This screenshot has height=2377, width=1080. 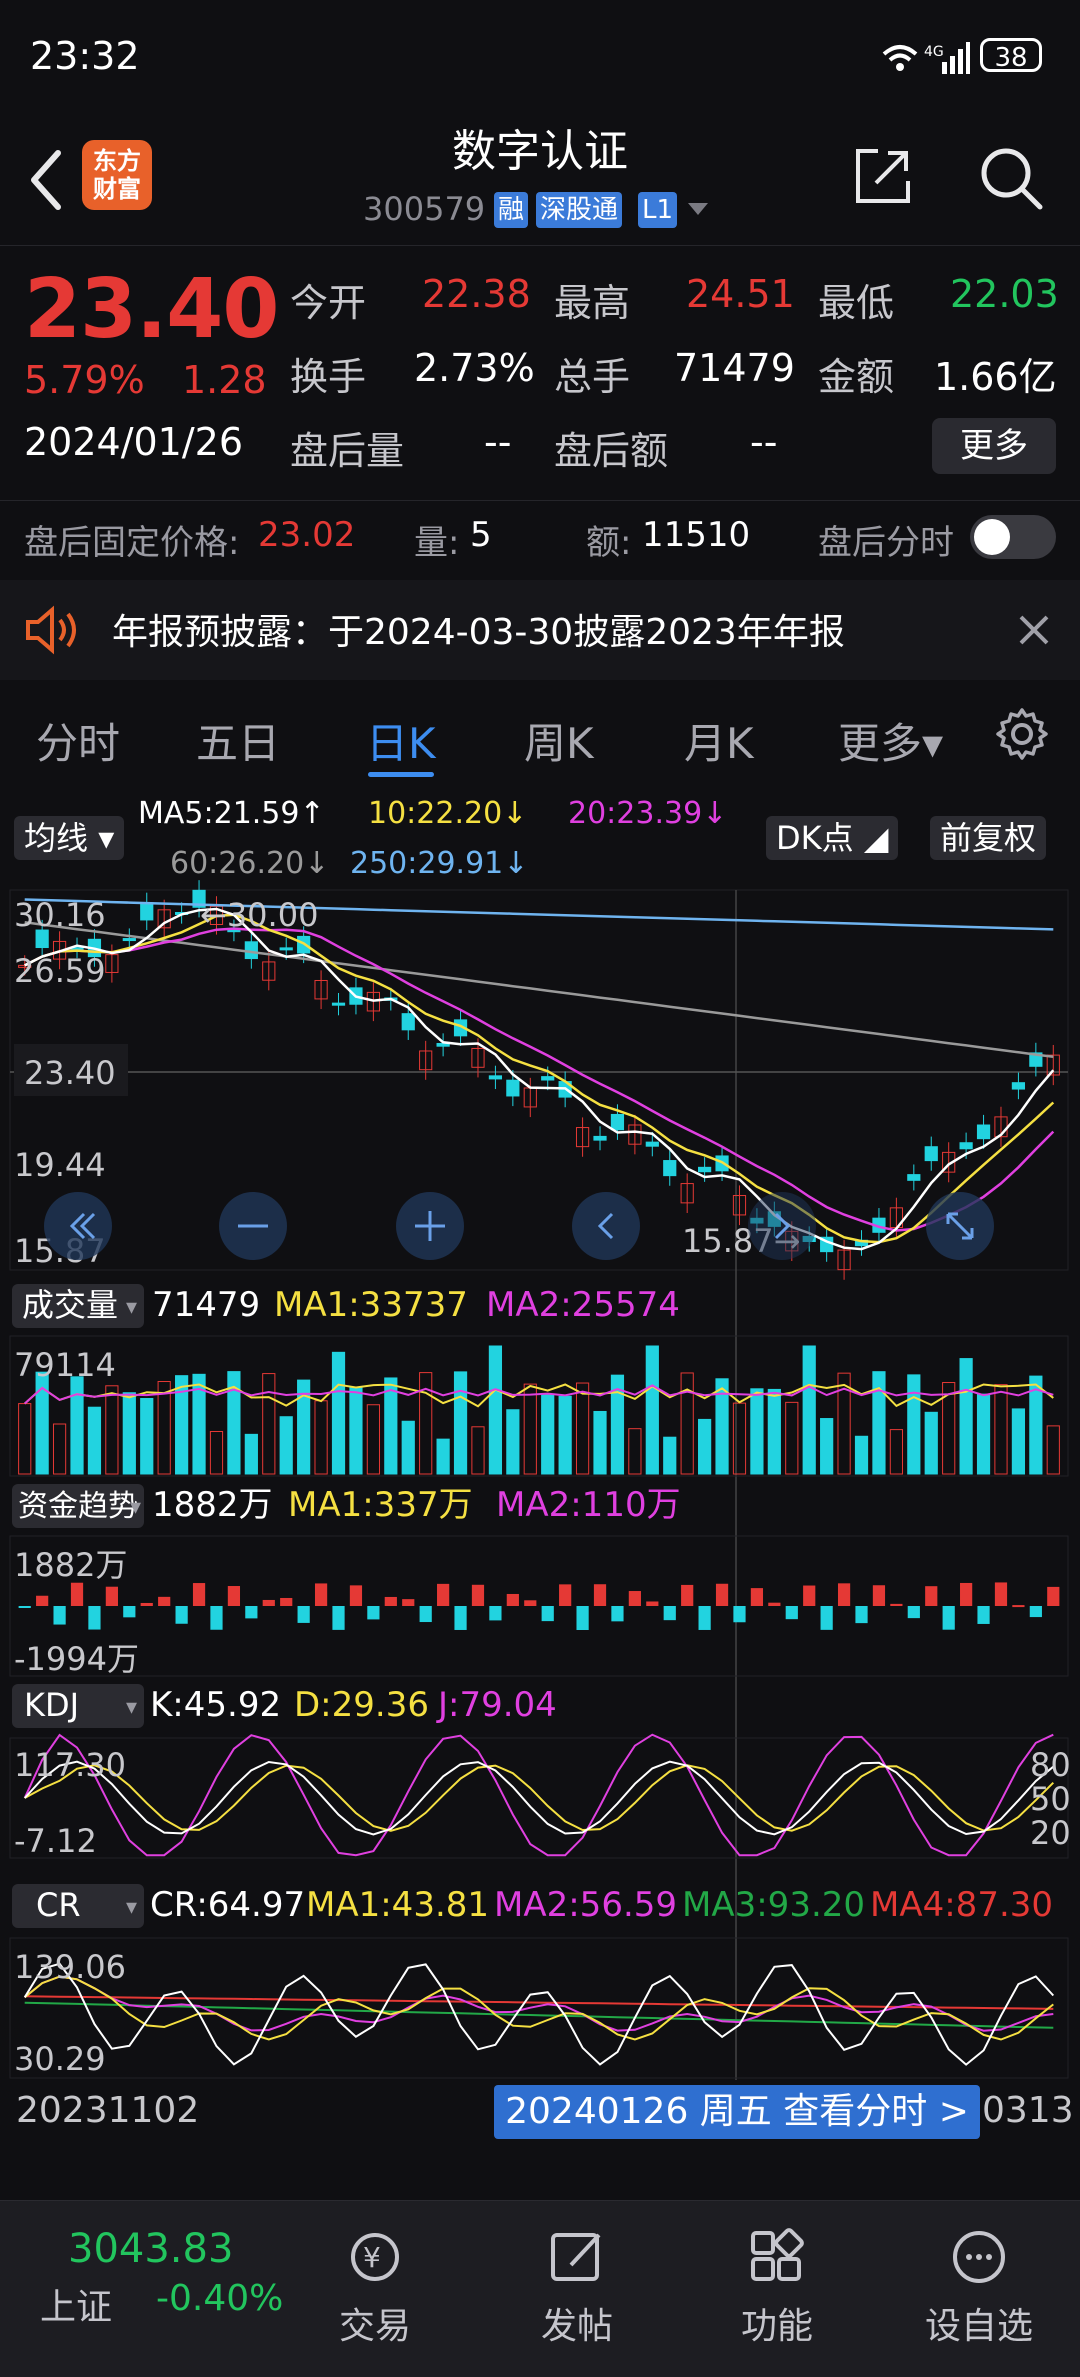 I want to click on volume-ma2-legend: MA2:25574, so click(x=583, y=1305).